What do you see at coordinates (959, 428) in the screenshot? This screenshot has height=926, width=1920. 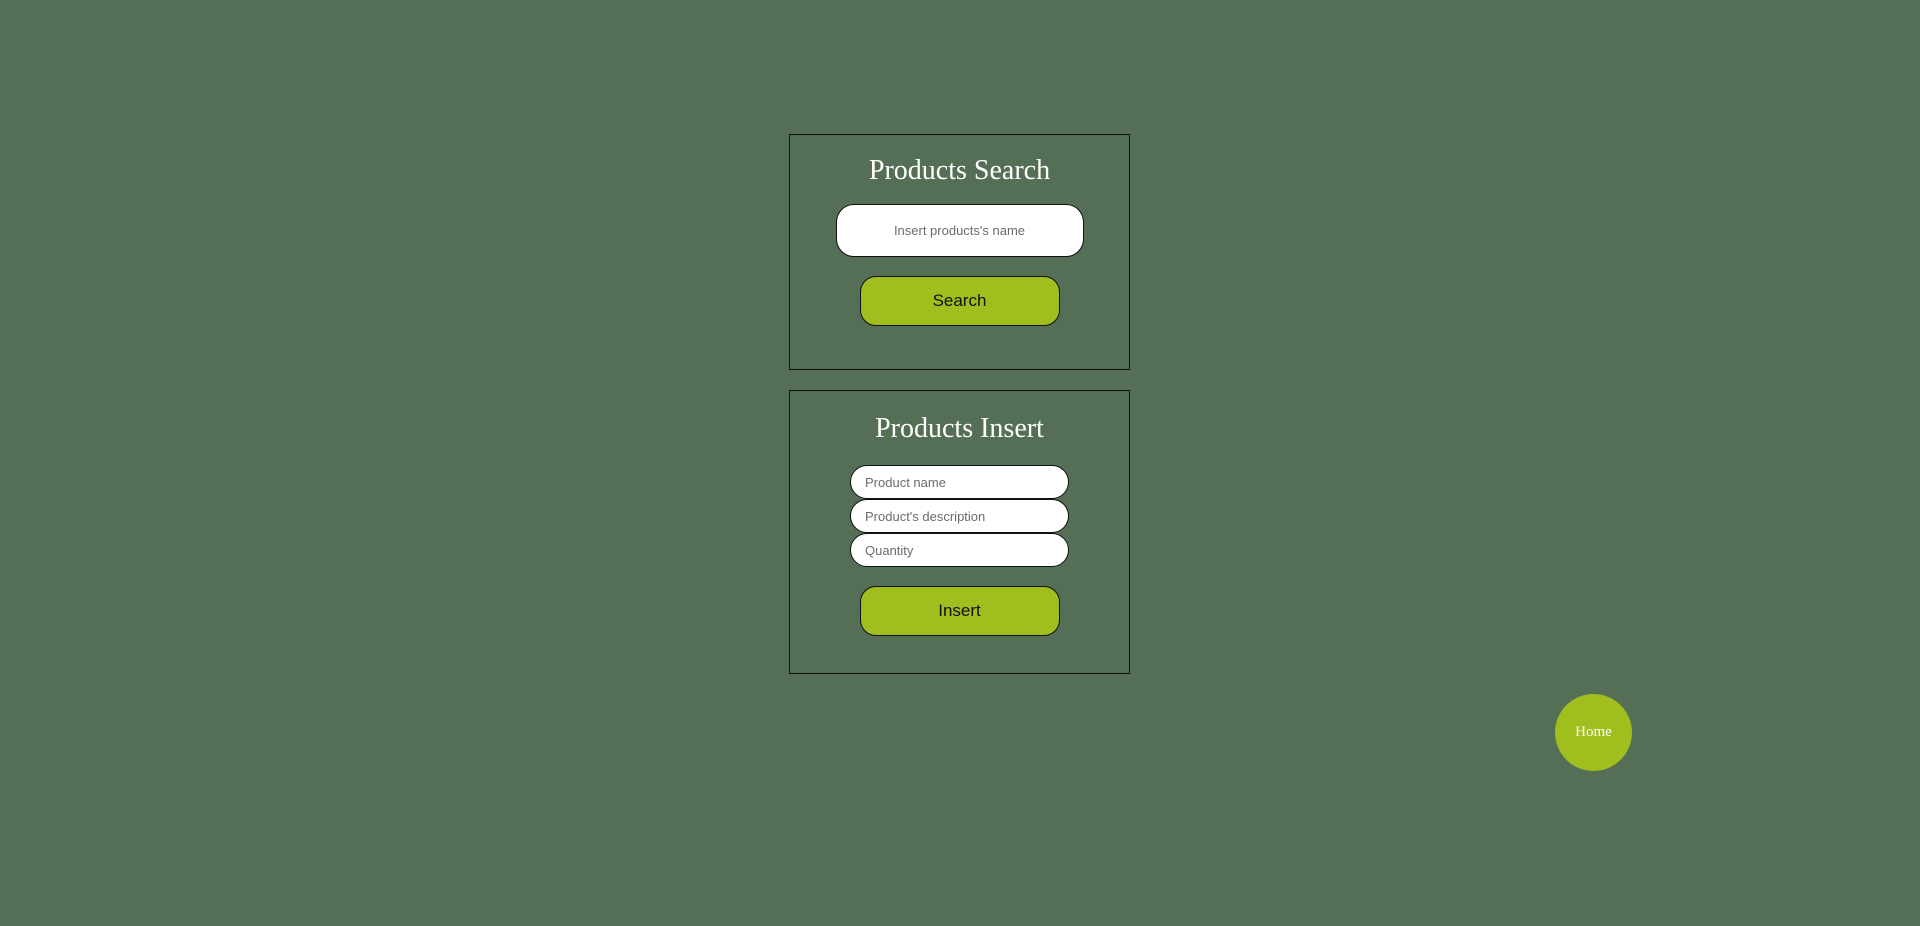 I see `products-insert-title: Products Insert` at bounding box center [959, 428].